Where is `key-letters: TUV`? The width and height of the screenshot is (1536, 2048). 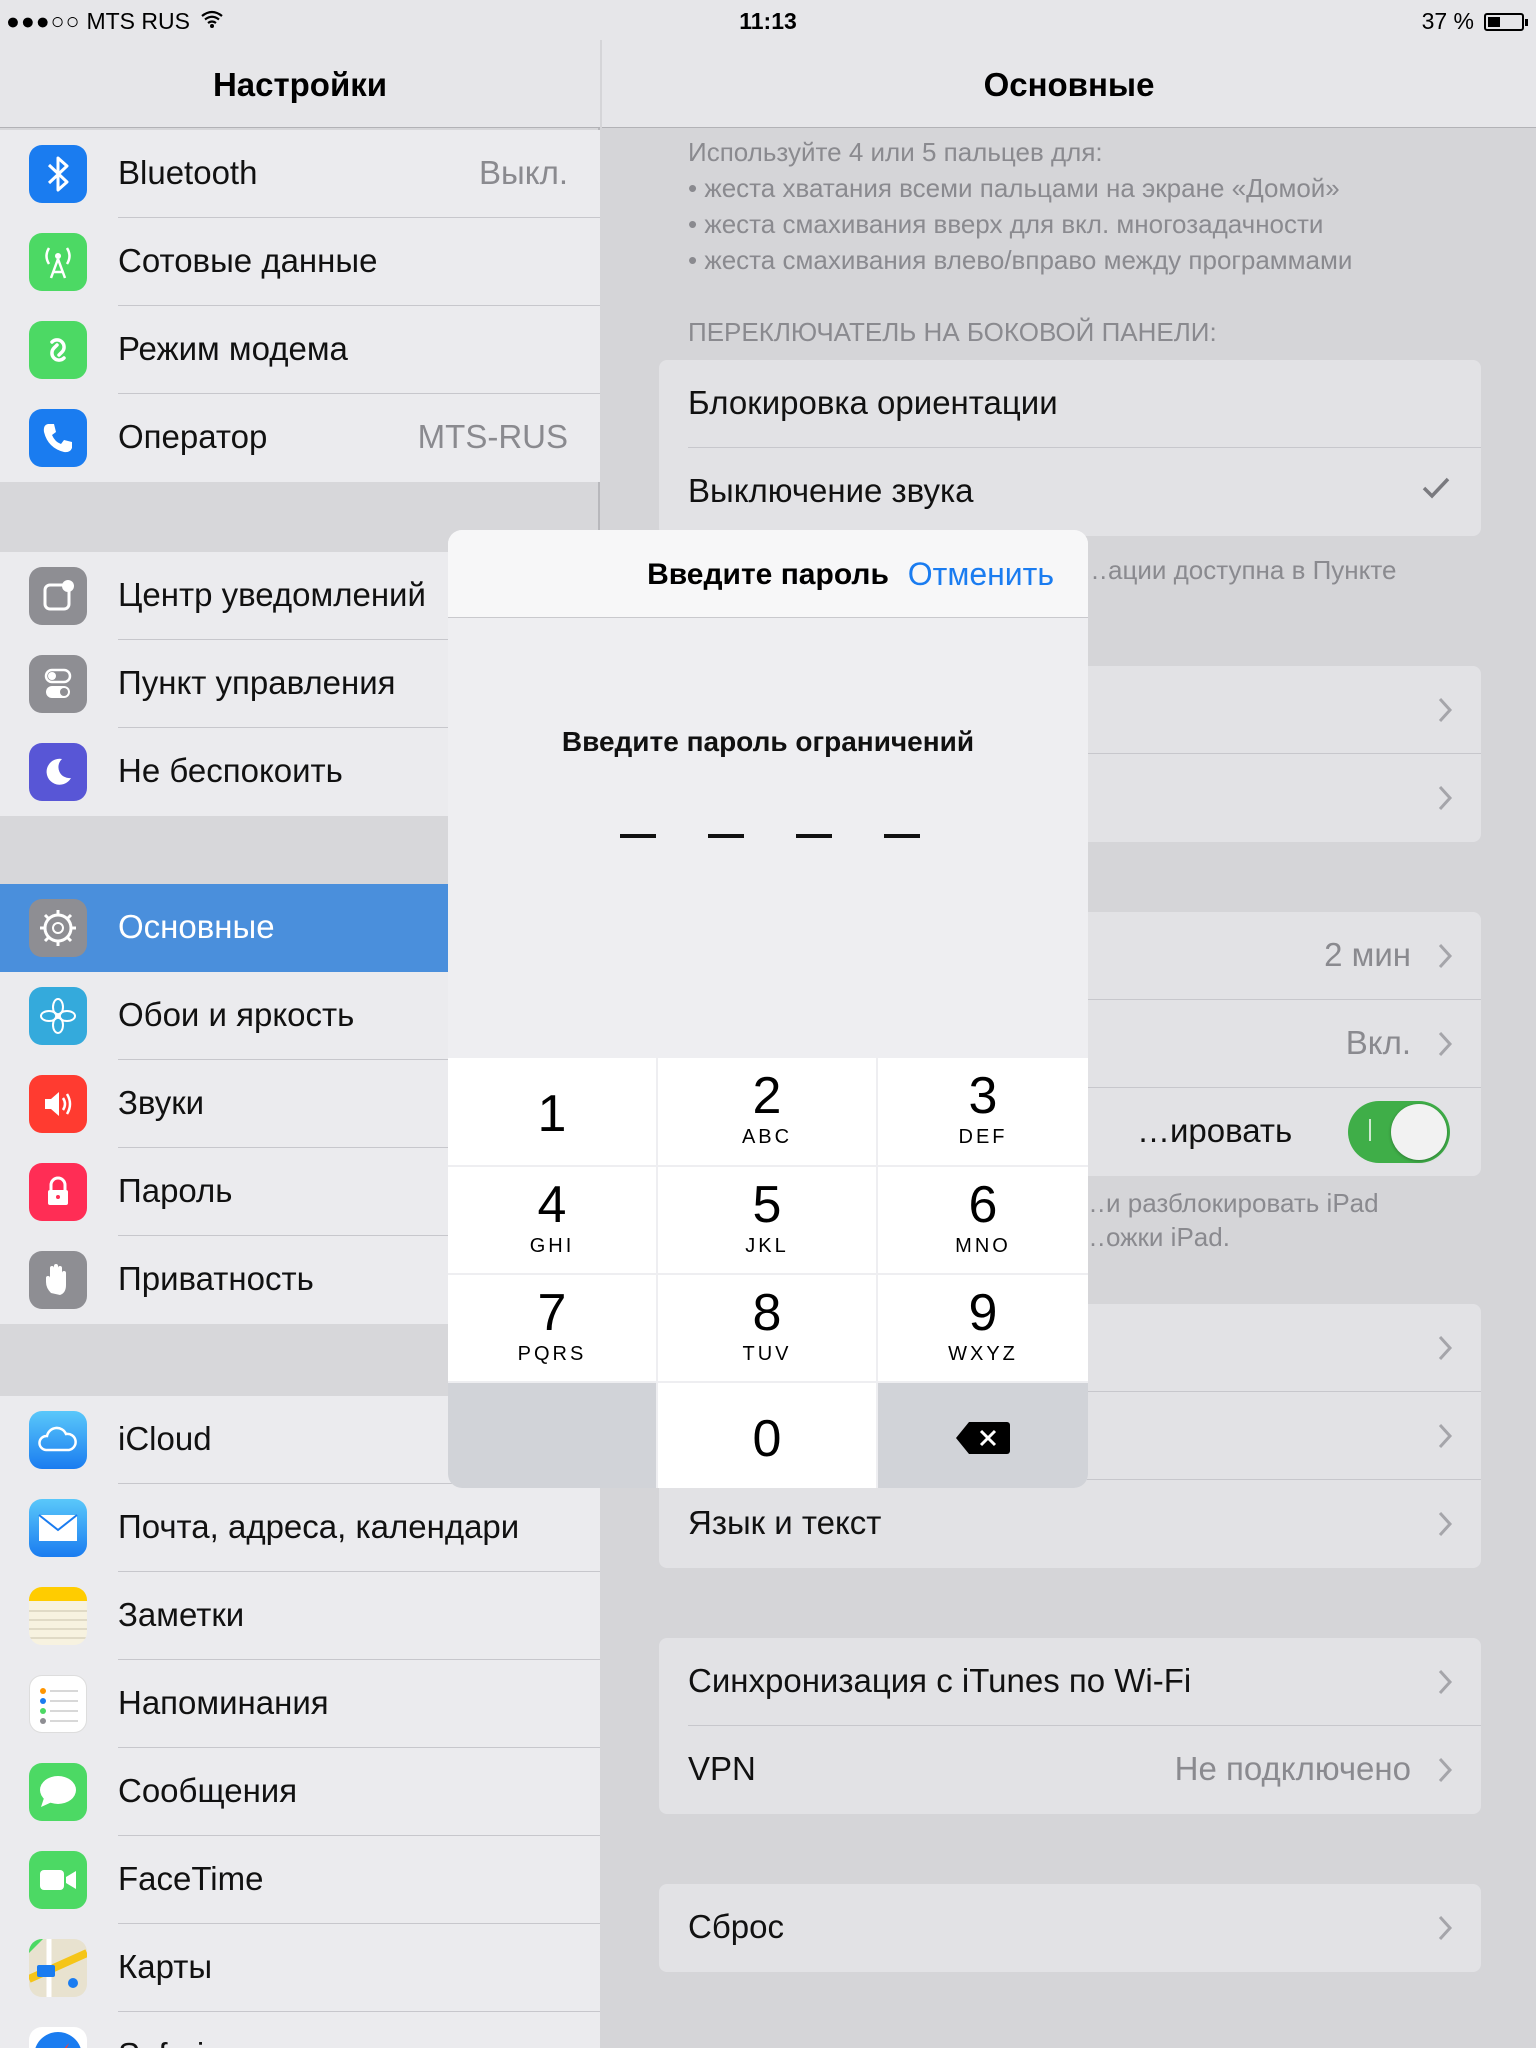 key-letters: TUV is located at coordinates (767, 1354).